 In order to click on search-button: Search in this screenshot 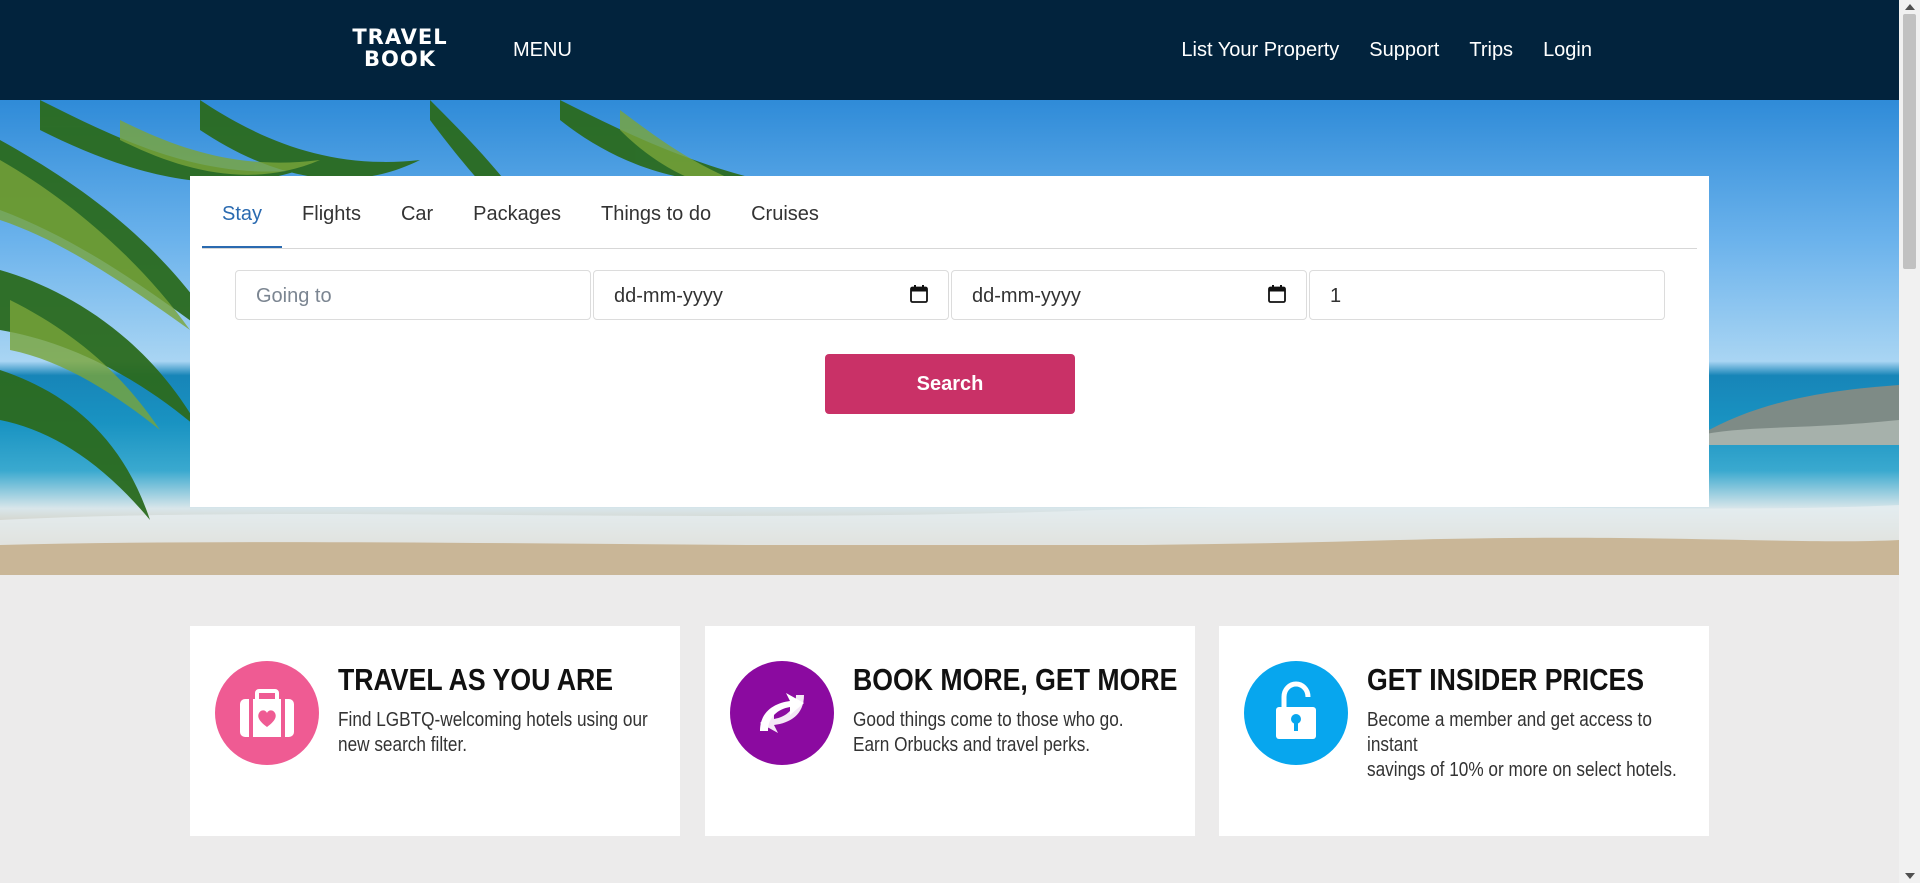, I will do `click(950, 384)`.